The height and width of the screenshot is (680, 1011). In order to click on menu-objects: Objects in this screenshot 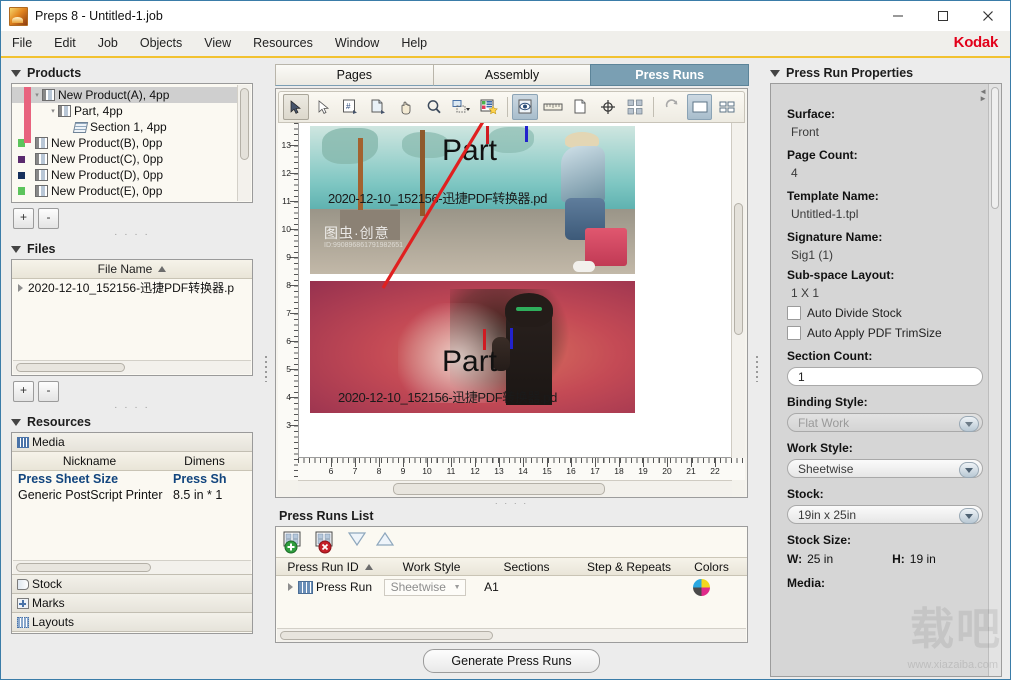, I will do `click(161, 43)`.